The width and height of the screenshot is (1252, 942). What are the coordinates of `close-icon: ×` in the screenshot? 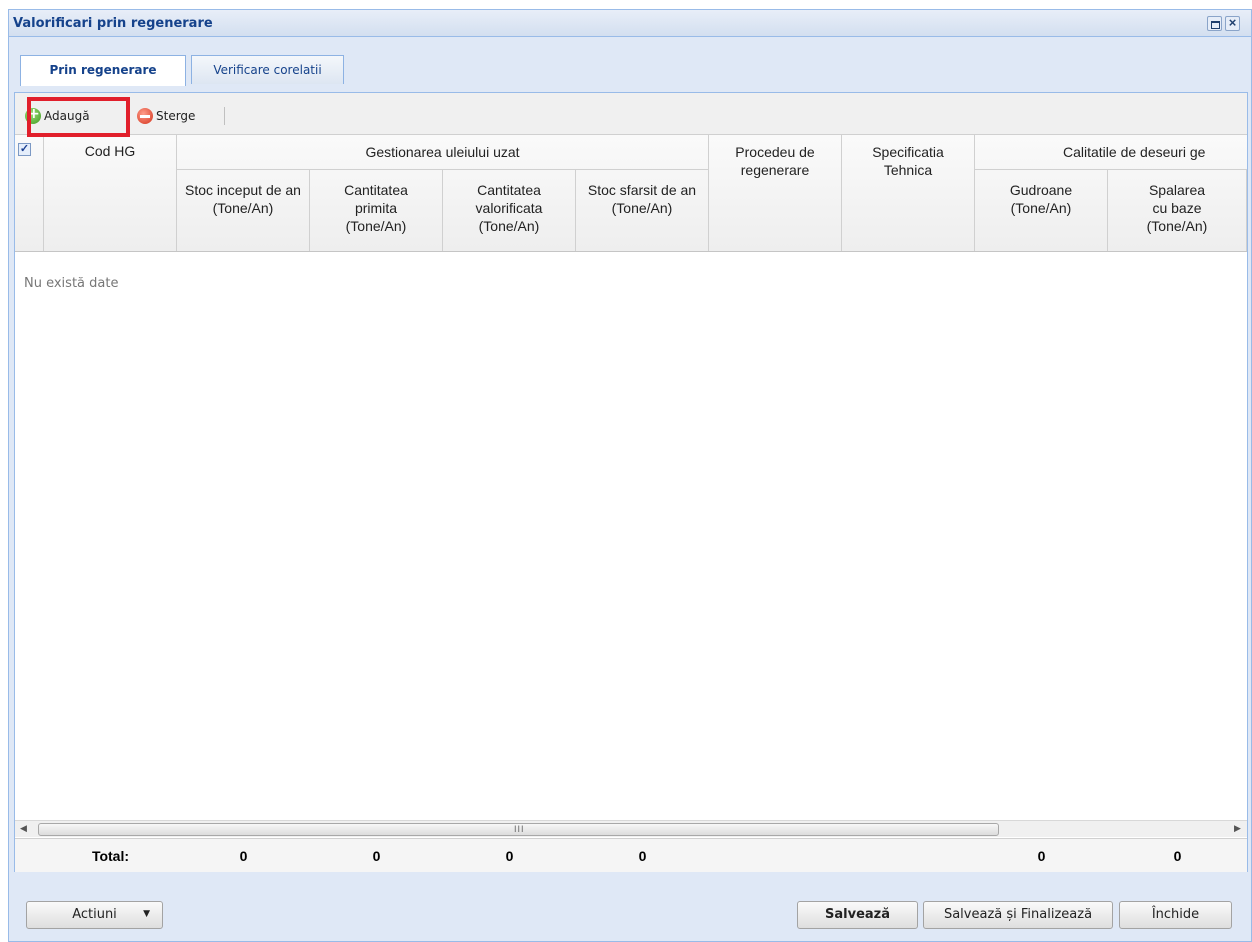 It's located at (1232, 23).